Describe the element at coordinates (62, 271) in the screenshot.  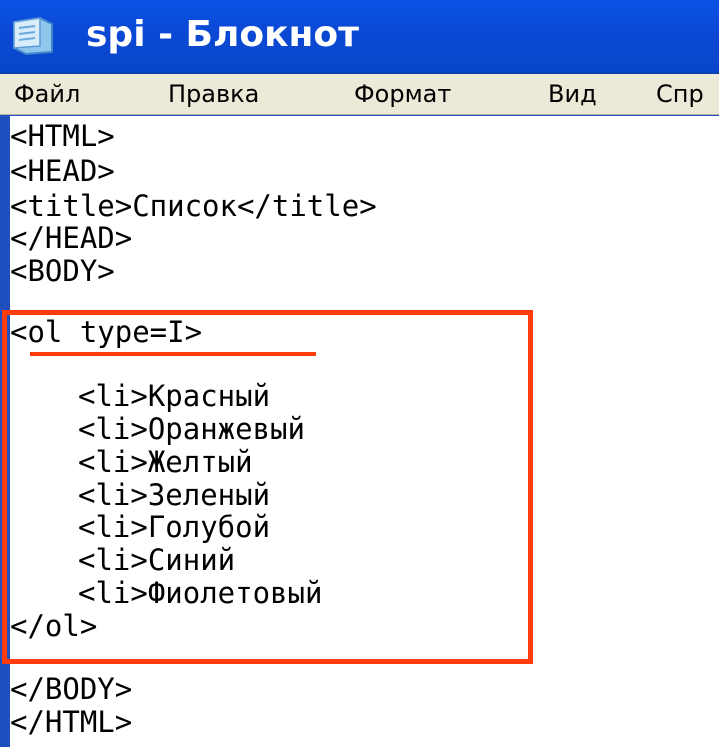
I see `code-line: <BODY>` at that location.